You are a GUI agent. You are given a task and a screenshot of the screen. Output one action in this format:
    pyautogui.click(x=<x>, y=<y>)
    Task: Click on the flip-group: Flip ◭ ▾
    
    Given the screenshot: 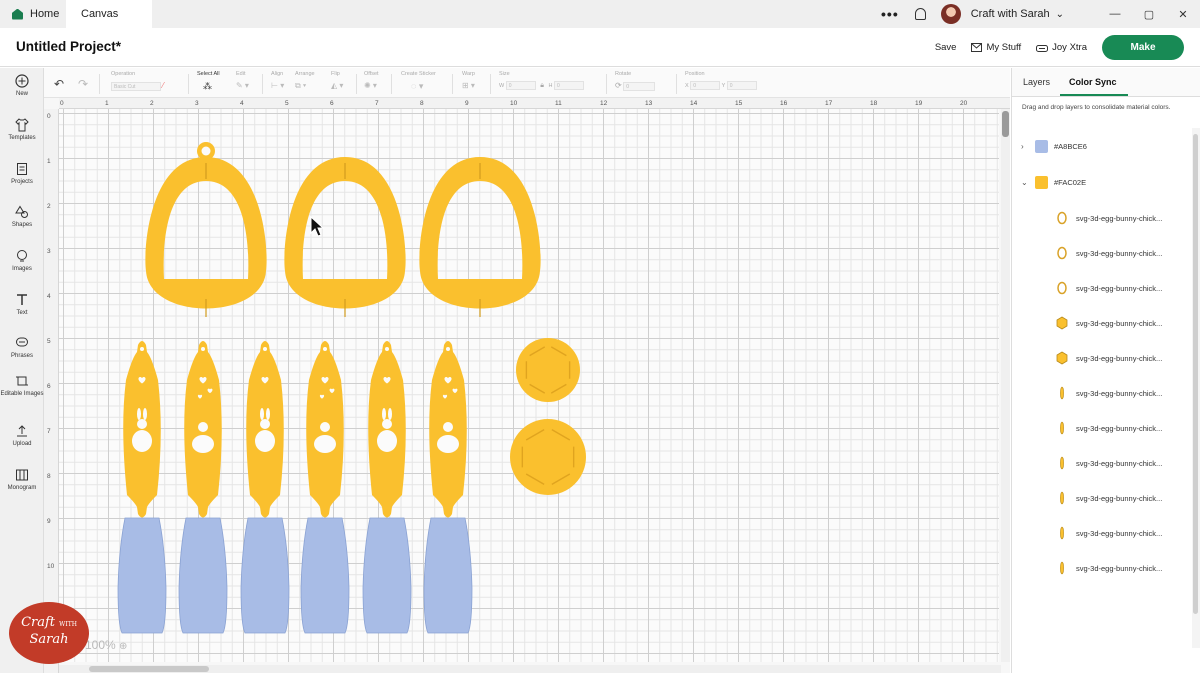 What is the action you would take?
    pyautogui.click(x=337, y=80)
    